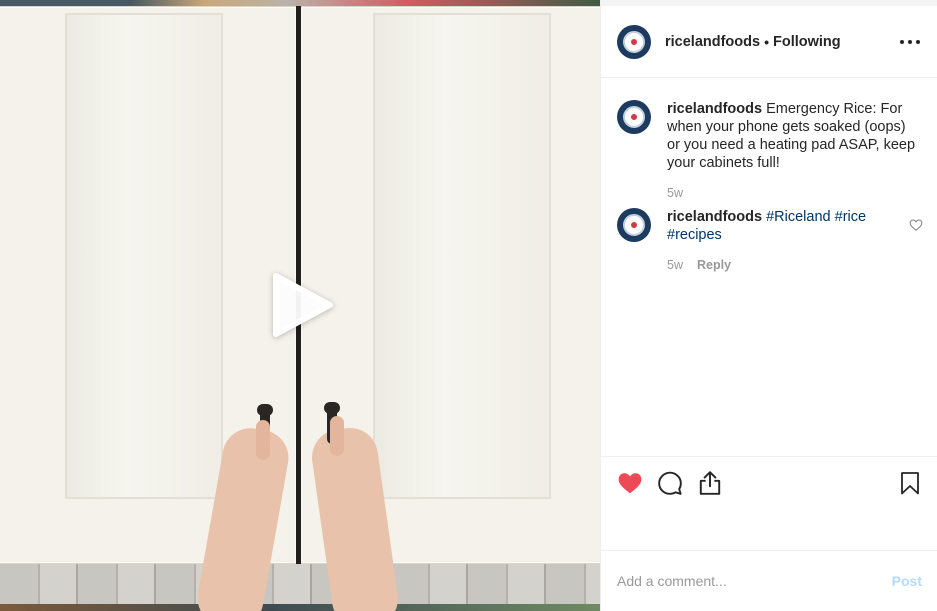  I want to click on share-icon, so click(710, 482).